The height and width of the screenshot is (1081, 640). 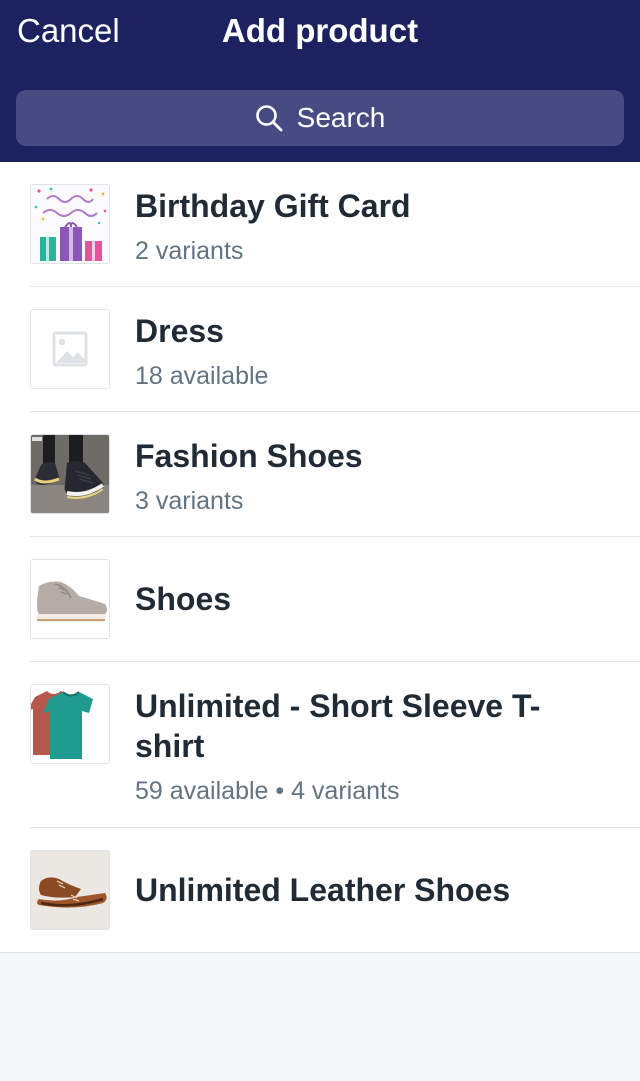 I want to click on page-title: Add product, so click(x=320, y=30).